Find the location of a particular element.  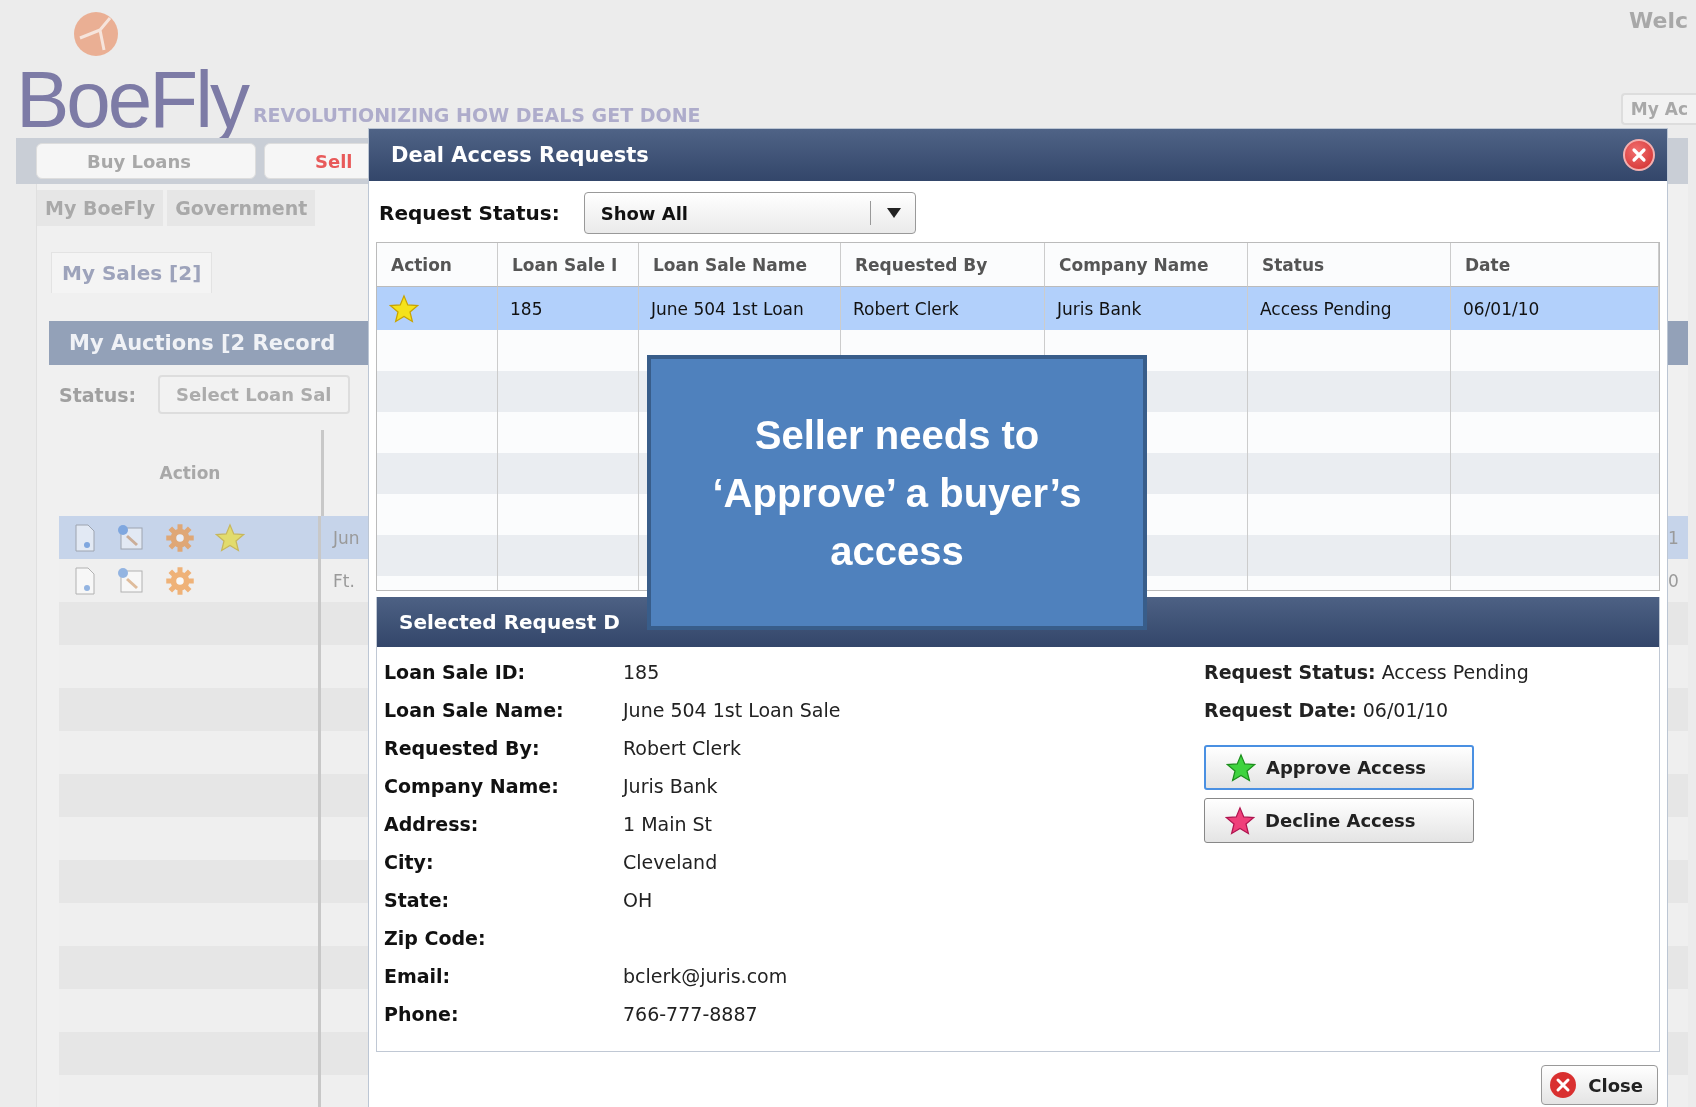

field-label: Loan Sale ID: is located at coordinates (455, 672).